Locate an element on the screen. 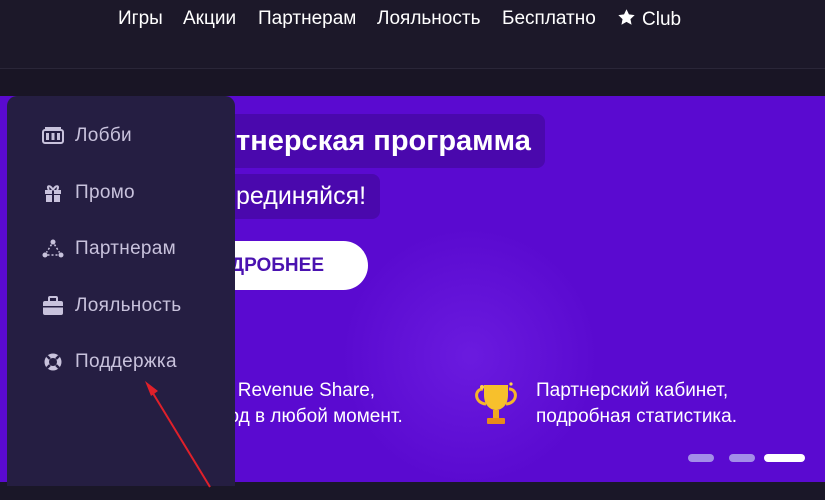 The image size is (825, 500). nav-item-loyalty: Лояльность is located at coordinates (428, 19).